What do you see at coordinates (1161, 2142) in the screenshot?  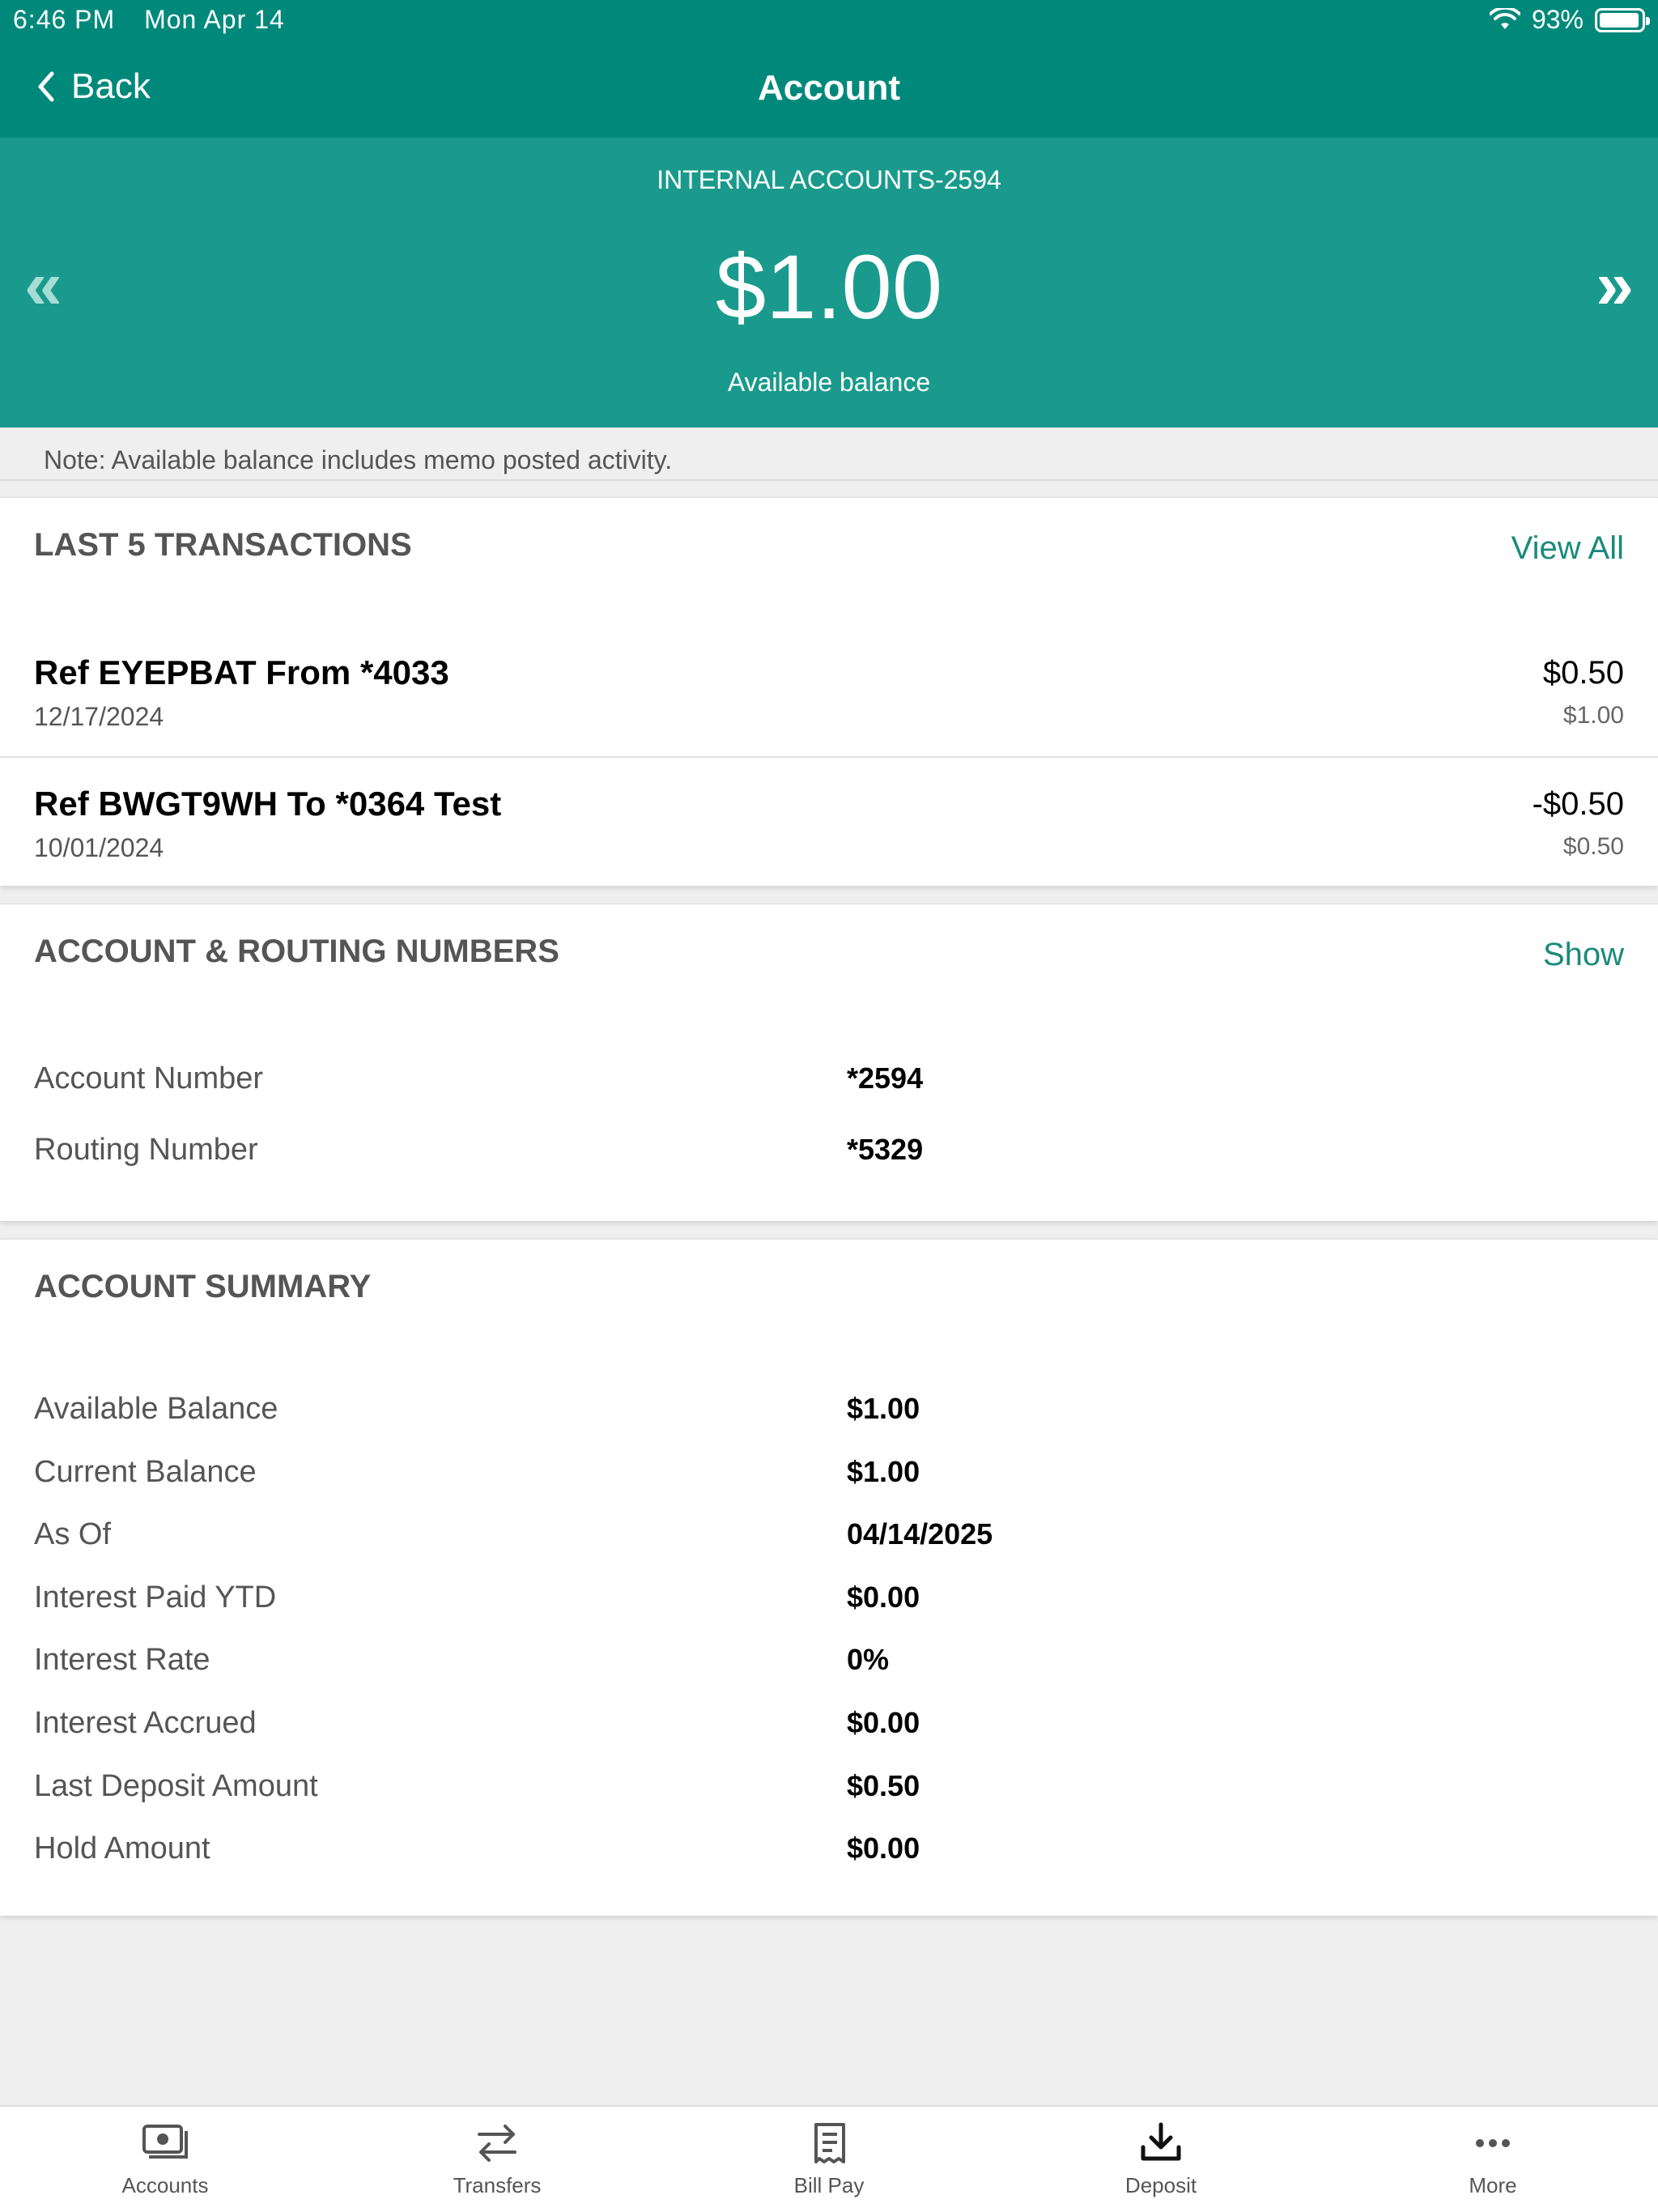 I see `deposit-icon` at bounding box center [1161, 2142].